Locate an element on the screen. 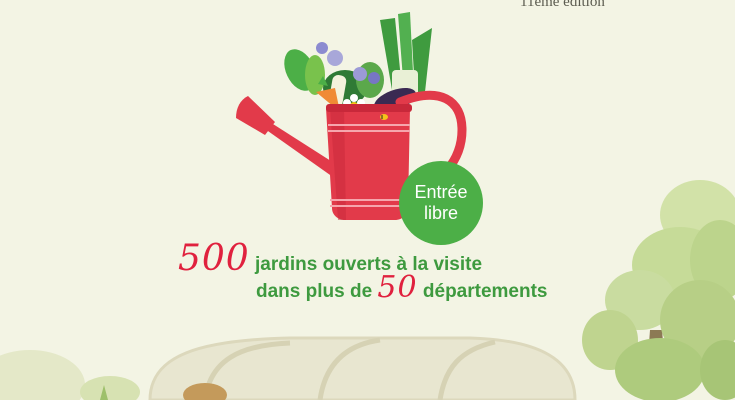  entry-badge: Entrée libre is located at coordinates (441, 203).